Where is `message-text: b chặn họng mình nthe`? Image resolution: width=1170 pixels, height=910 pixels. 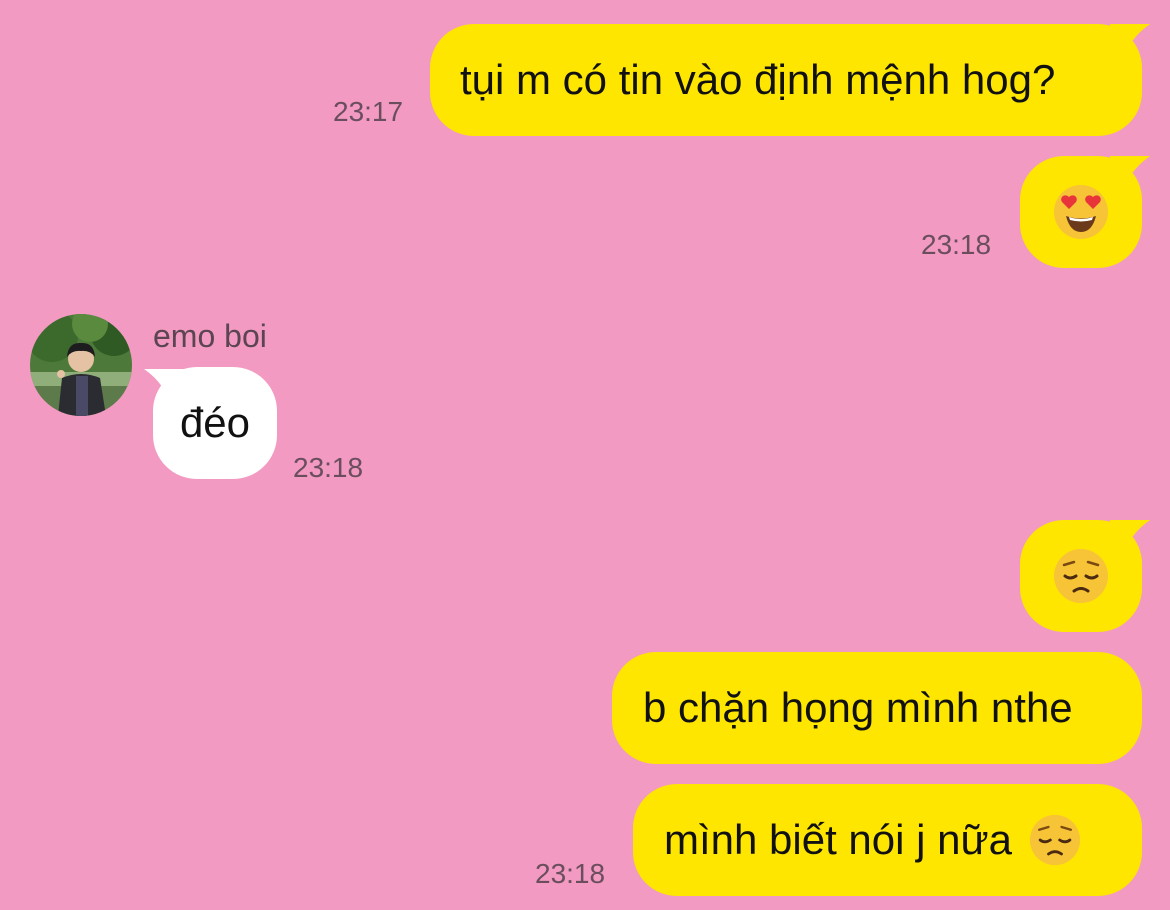 message-text: b chặn họng mình nthe is located at coordinates (858, 707).